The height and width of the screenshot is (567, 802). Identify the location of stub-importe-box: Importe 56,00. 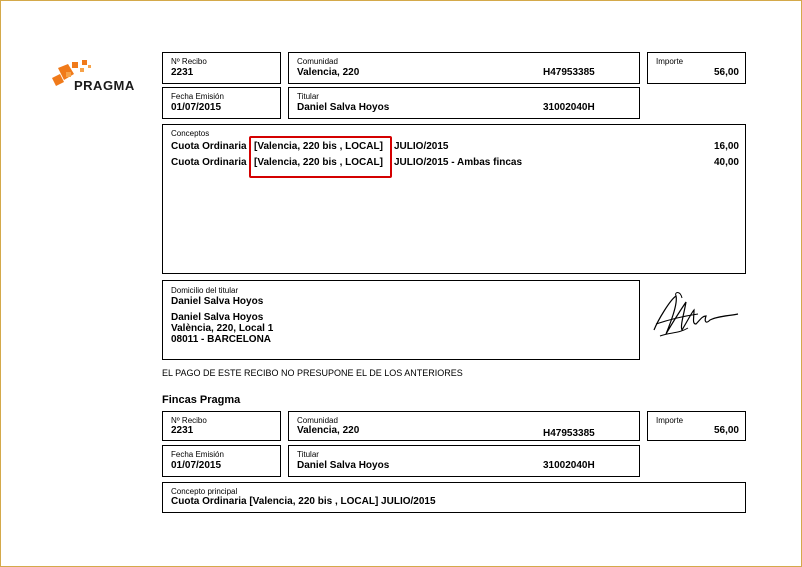
(696, 426).